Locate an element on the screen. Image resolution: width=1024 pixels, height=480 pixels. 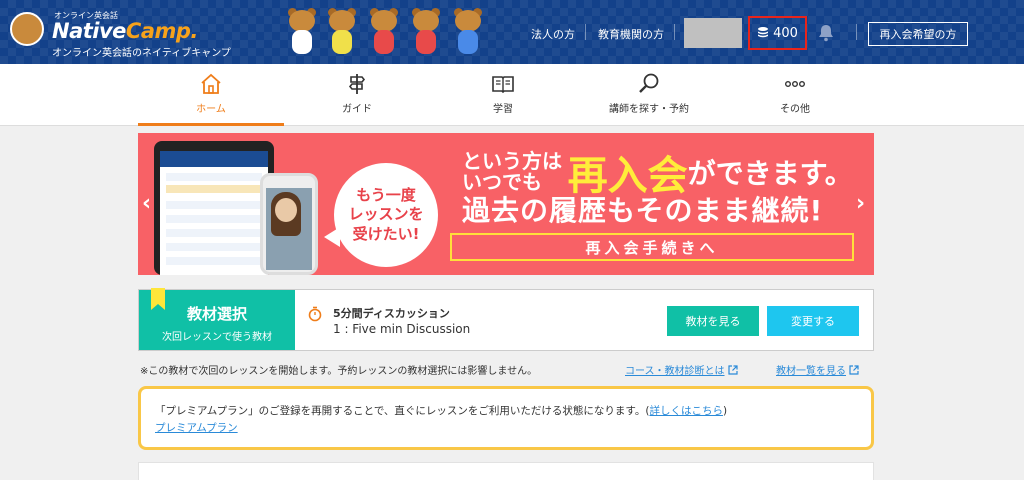
banner-prev-arrow-icon: ‹ is located at coordinates (146, 203).